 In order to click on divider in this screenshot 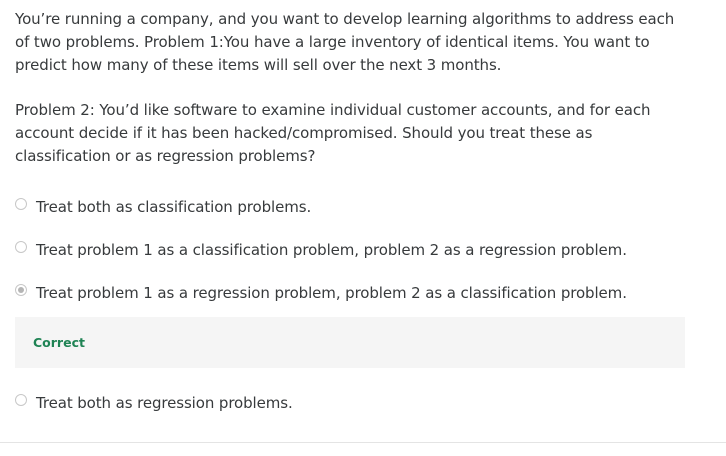, I will do `click(363, 442)`.